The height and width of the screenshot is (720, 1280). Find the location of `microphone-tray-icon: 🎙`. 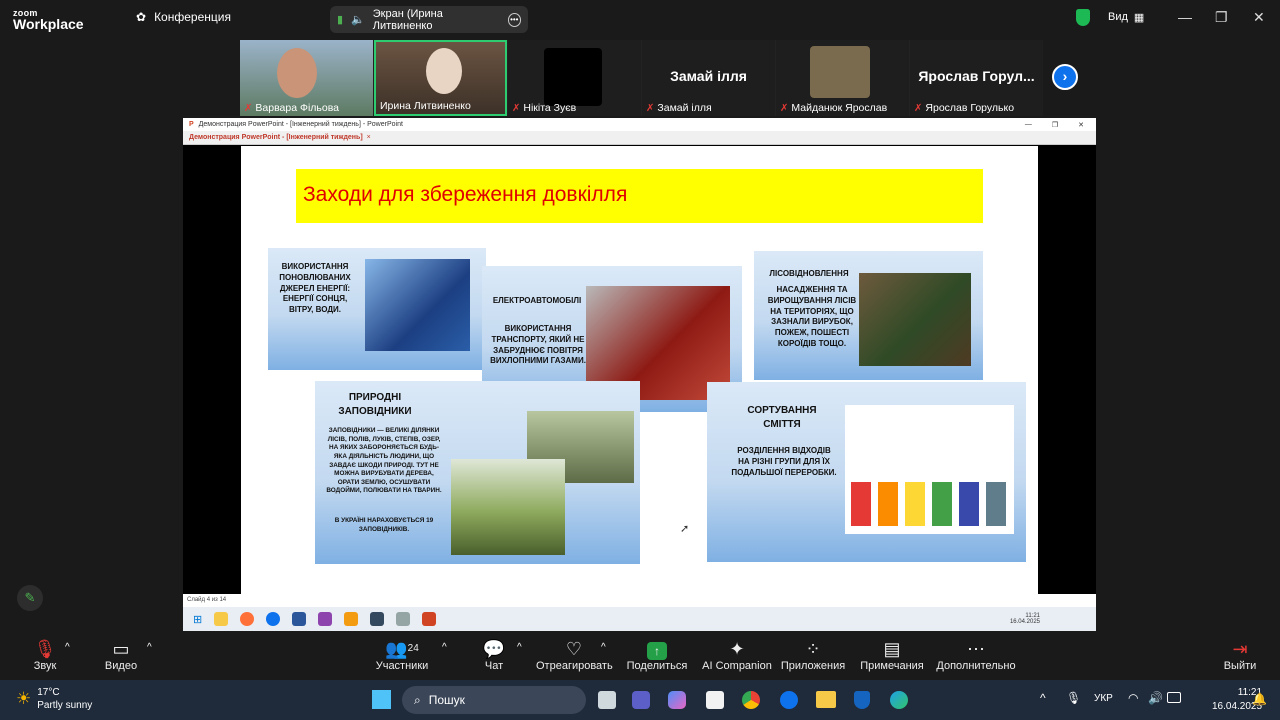

microphone-tray-icon: 🎙 is located at coordinates (1073, 698).